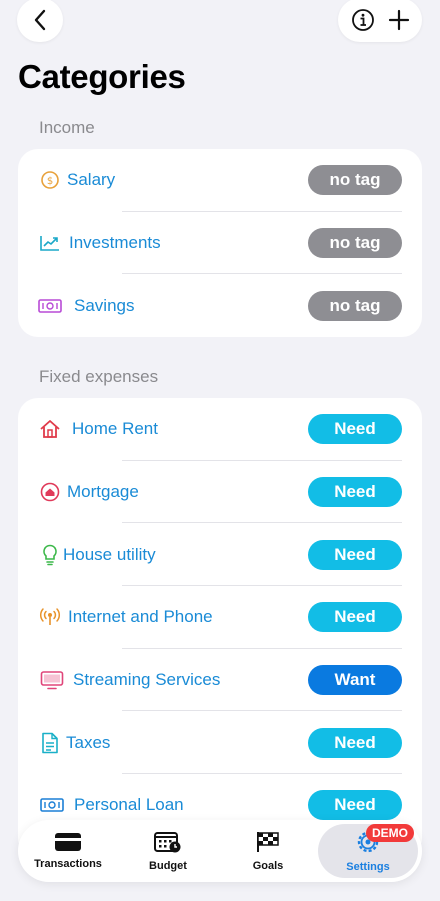 The width and height of the screenshot is (440, 901). I want to click on dollar-coin-icon: $, so click(50, 180).